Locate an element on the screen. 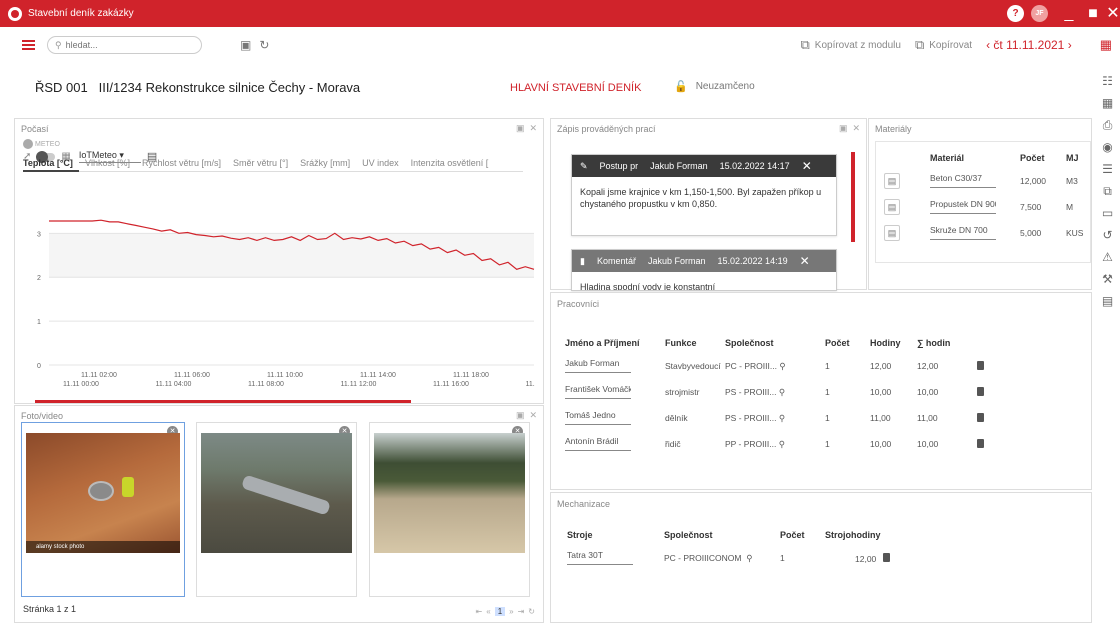 This screenshot has width=1120, height=631. lock-status: 🔓 Neuzamčeno is located at coordinates (714, 86).